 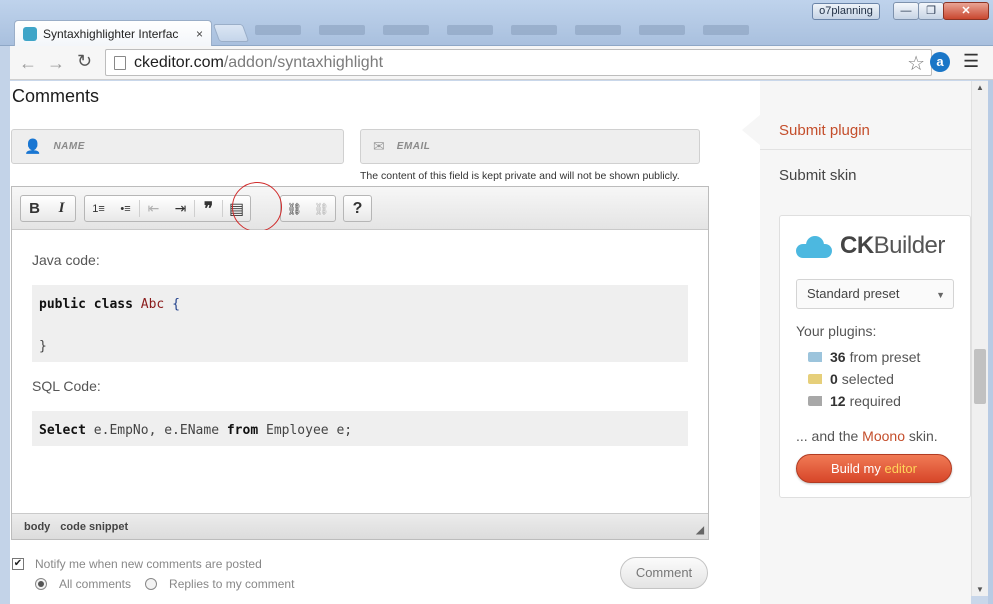 What do you see at coordinates (357, 208) in the screenshot?
I see `help-button: ?` at bounding box center [357, 208].